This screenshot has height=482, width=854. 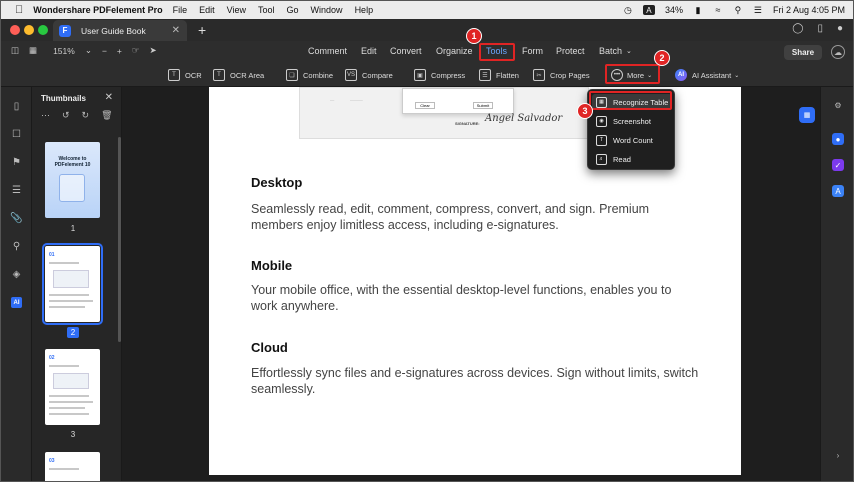 What do you see at coordinates (180, 10) in the screenshot?
I see `menu-file: File` at bounding box center [180, 10].